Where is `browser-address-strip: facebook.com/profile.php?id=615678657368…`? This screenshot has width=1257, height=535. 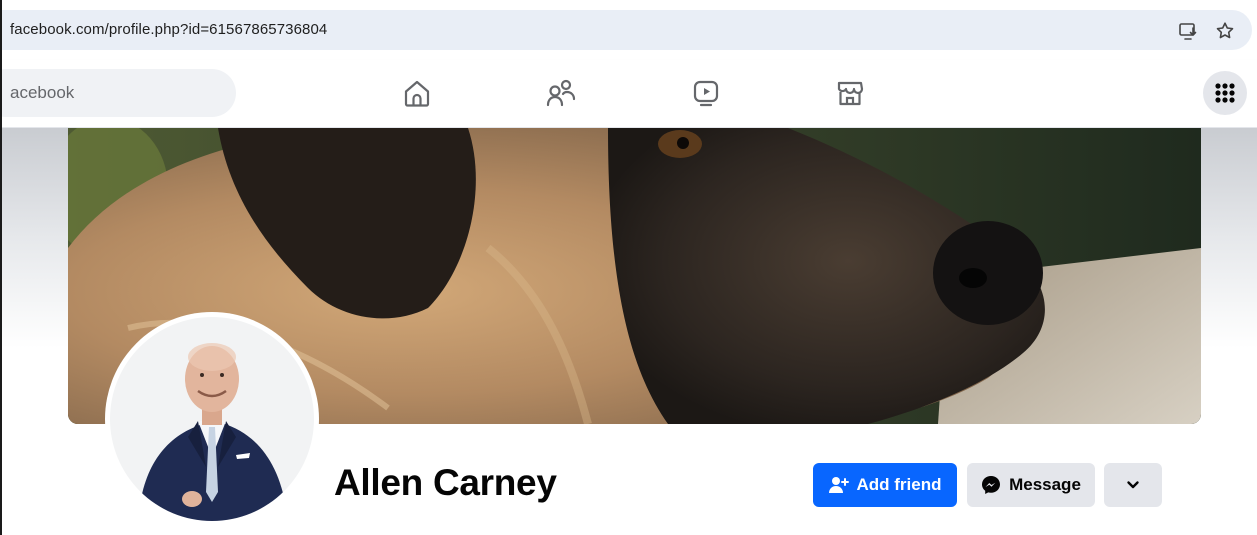
browser-address-strip: facebook.com/profile.php?id=615678657368… is located at coordinates (629, 30).